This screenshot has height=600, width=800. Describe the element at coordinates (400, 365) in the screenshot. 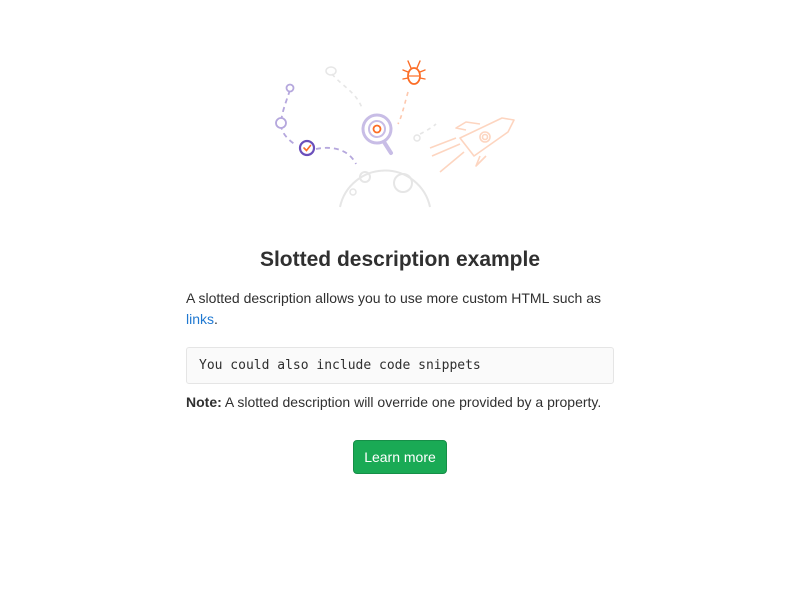

I see `code-snippet-block: You could also include code snippets` at that location.